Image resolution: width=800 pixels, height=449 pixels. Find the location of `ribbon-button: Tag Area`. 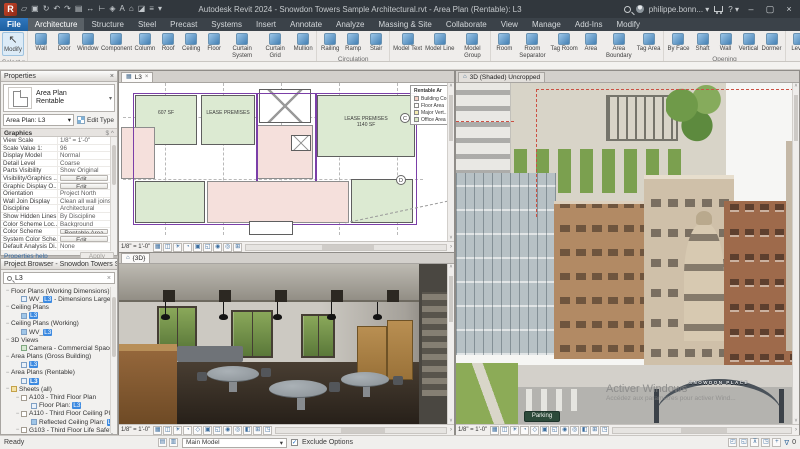

ribbon-button: Tag Area is located at coordinates (649, 43).